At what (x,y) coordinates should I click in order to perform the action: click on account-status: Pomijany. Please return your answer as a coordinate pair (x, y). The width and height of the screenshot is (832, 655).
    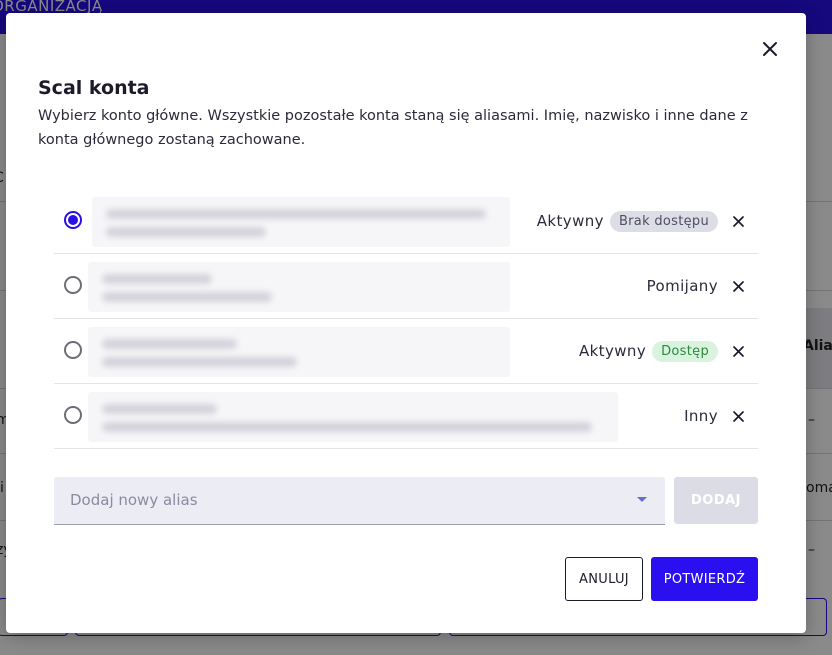
    Looking at the image, I should click on (682, 286).